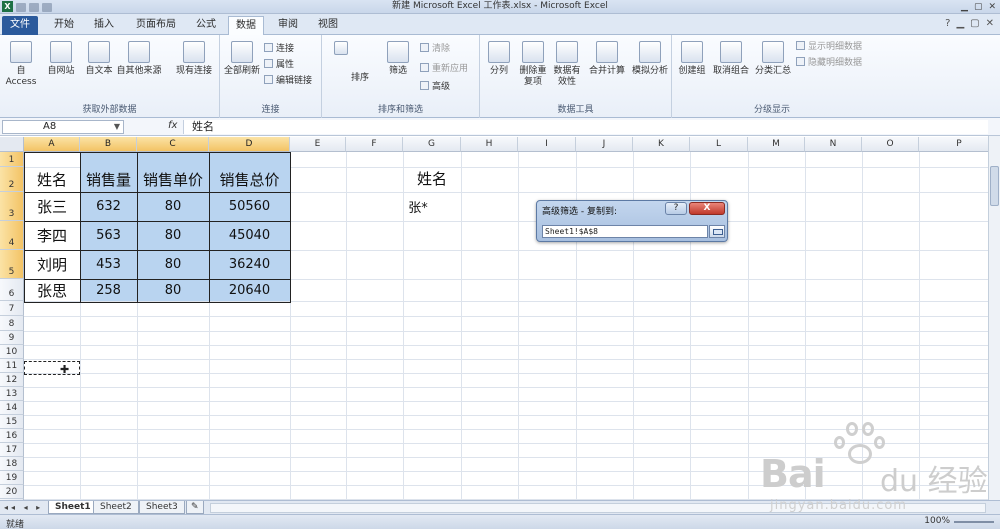  What do you see at coordinates (172, 125) in the screenshot?
I see `insert-function-icon: fx` at bounding box center [172, 125].